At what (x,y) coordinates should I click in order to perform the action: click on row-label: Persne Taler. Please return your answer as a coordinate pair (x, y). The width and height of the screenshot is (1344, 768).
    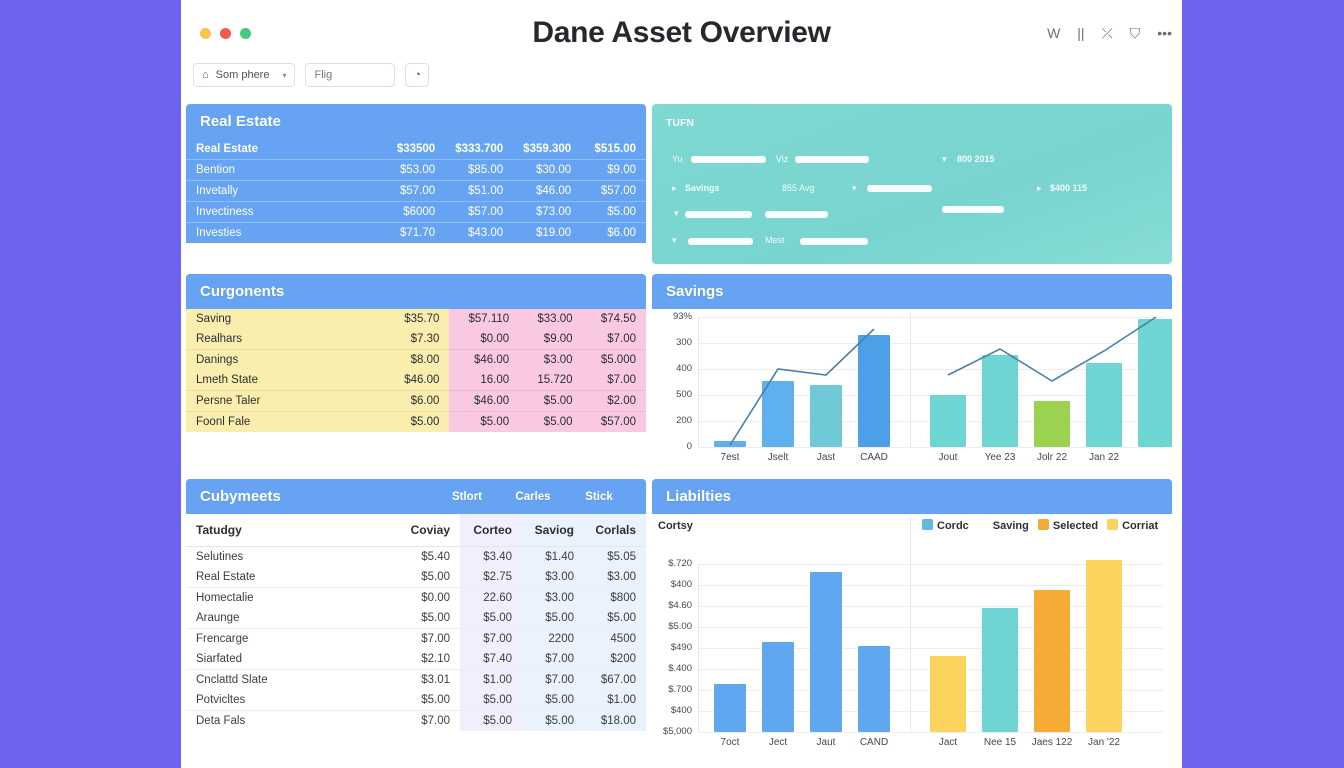
    Looking at the image, I should click on (286, 401).